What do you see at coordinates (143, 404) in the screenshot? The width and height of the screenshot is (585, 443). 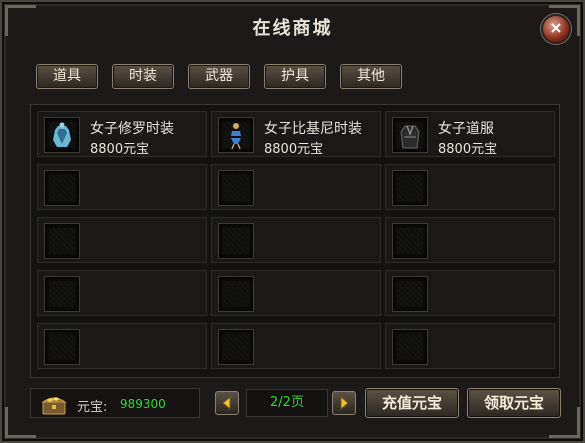 I see `currency-value: 989300` at bounding box center [143, 404].